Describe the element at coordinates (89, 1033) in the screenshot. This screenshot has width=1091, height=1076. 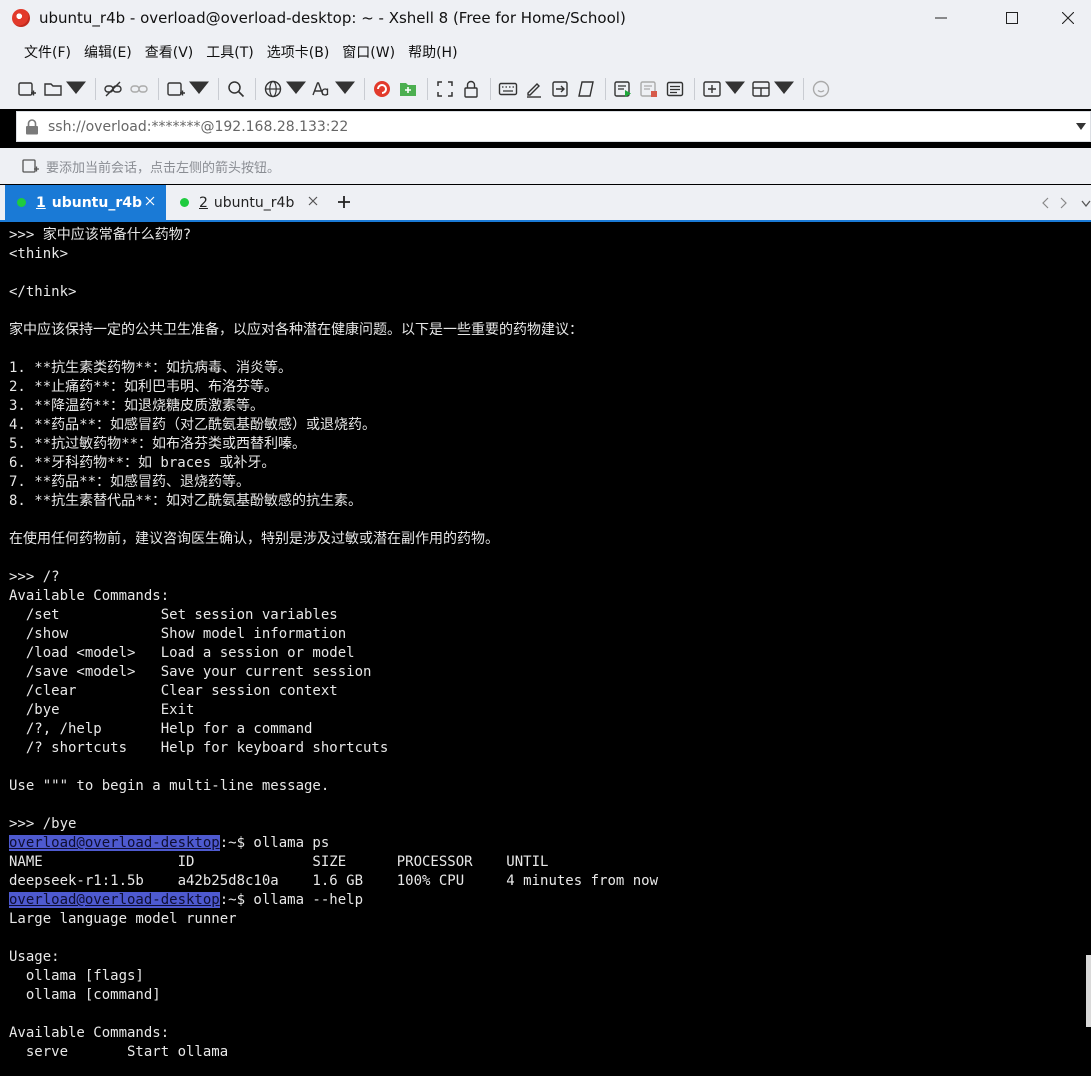
I see `terminal-line-text: Available Commands:` at that location.